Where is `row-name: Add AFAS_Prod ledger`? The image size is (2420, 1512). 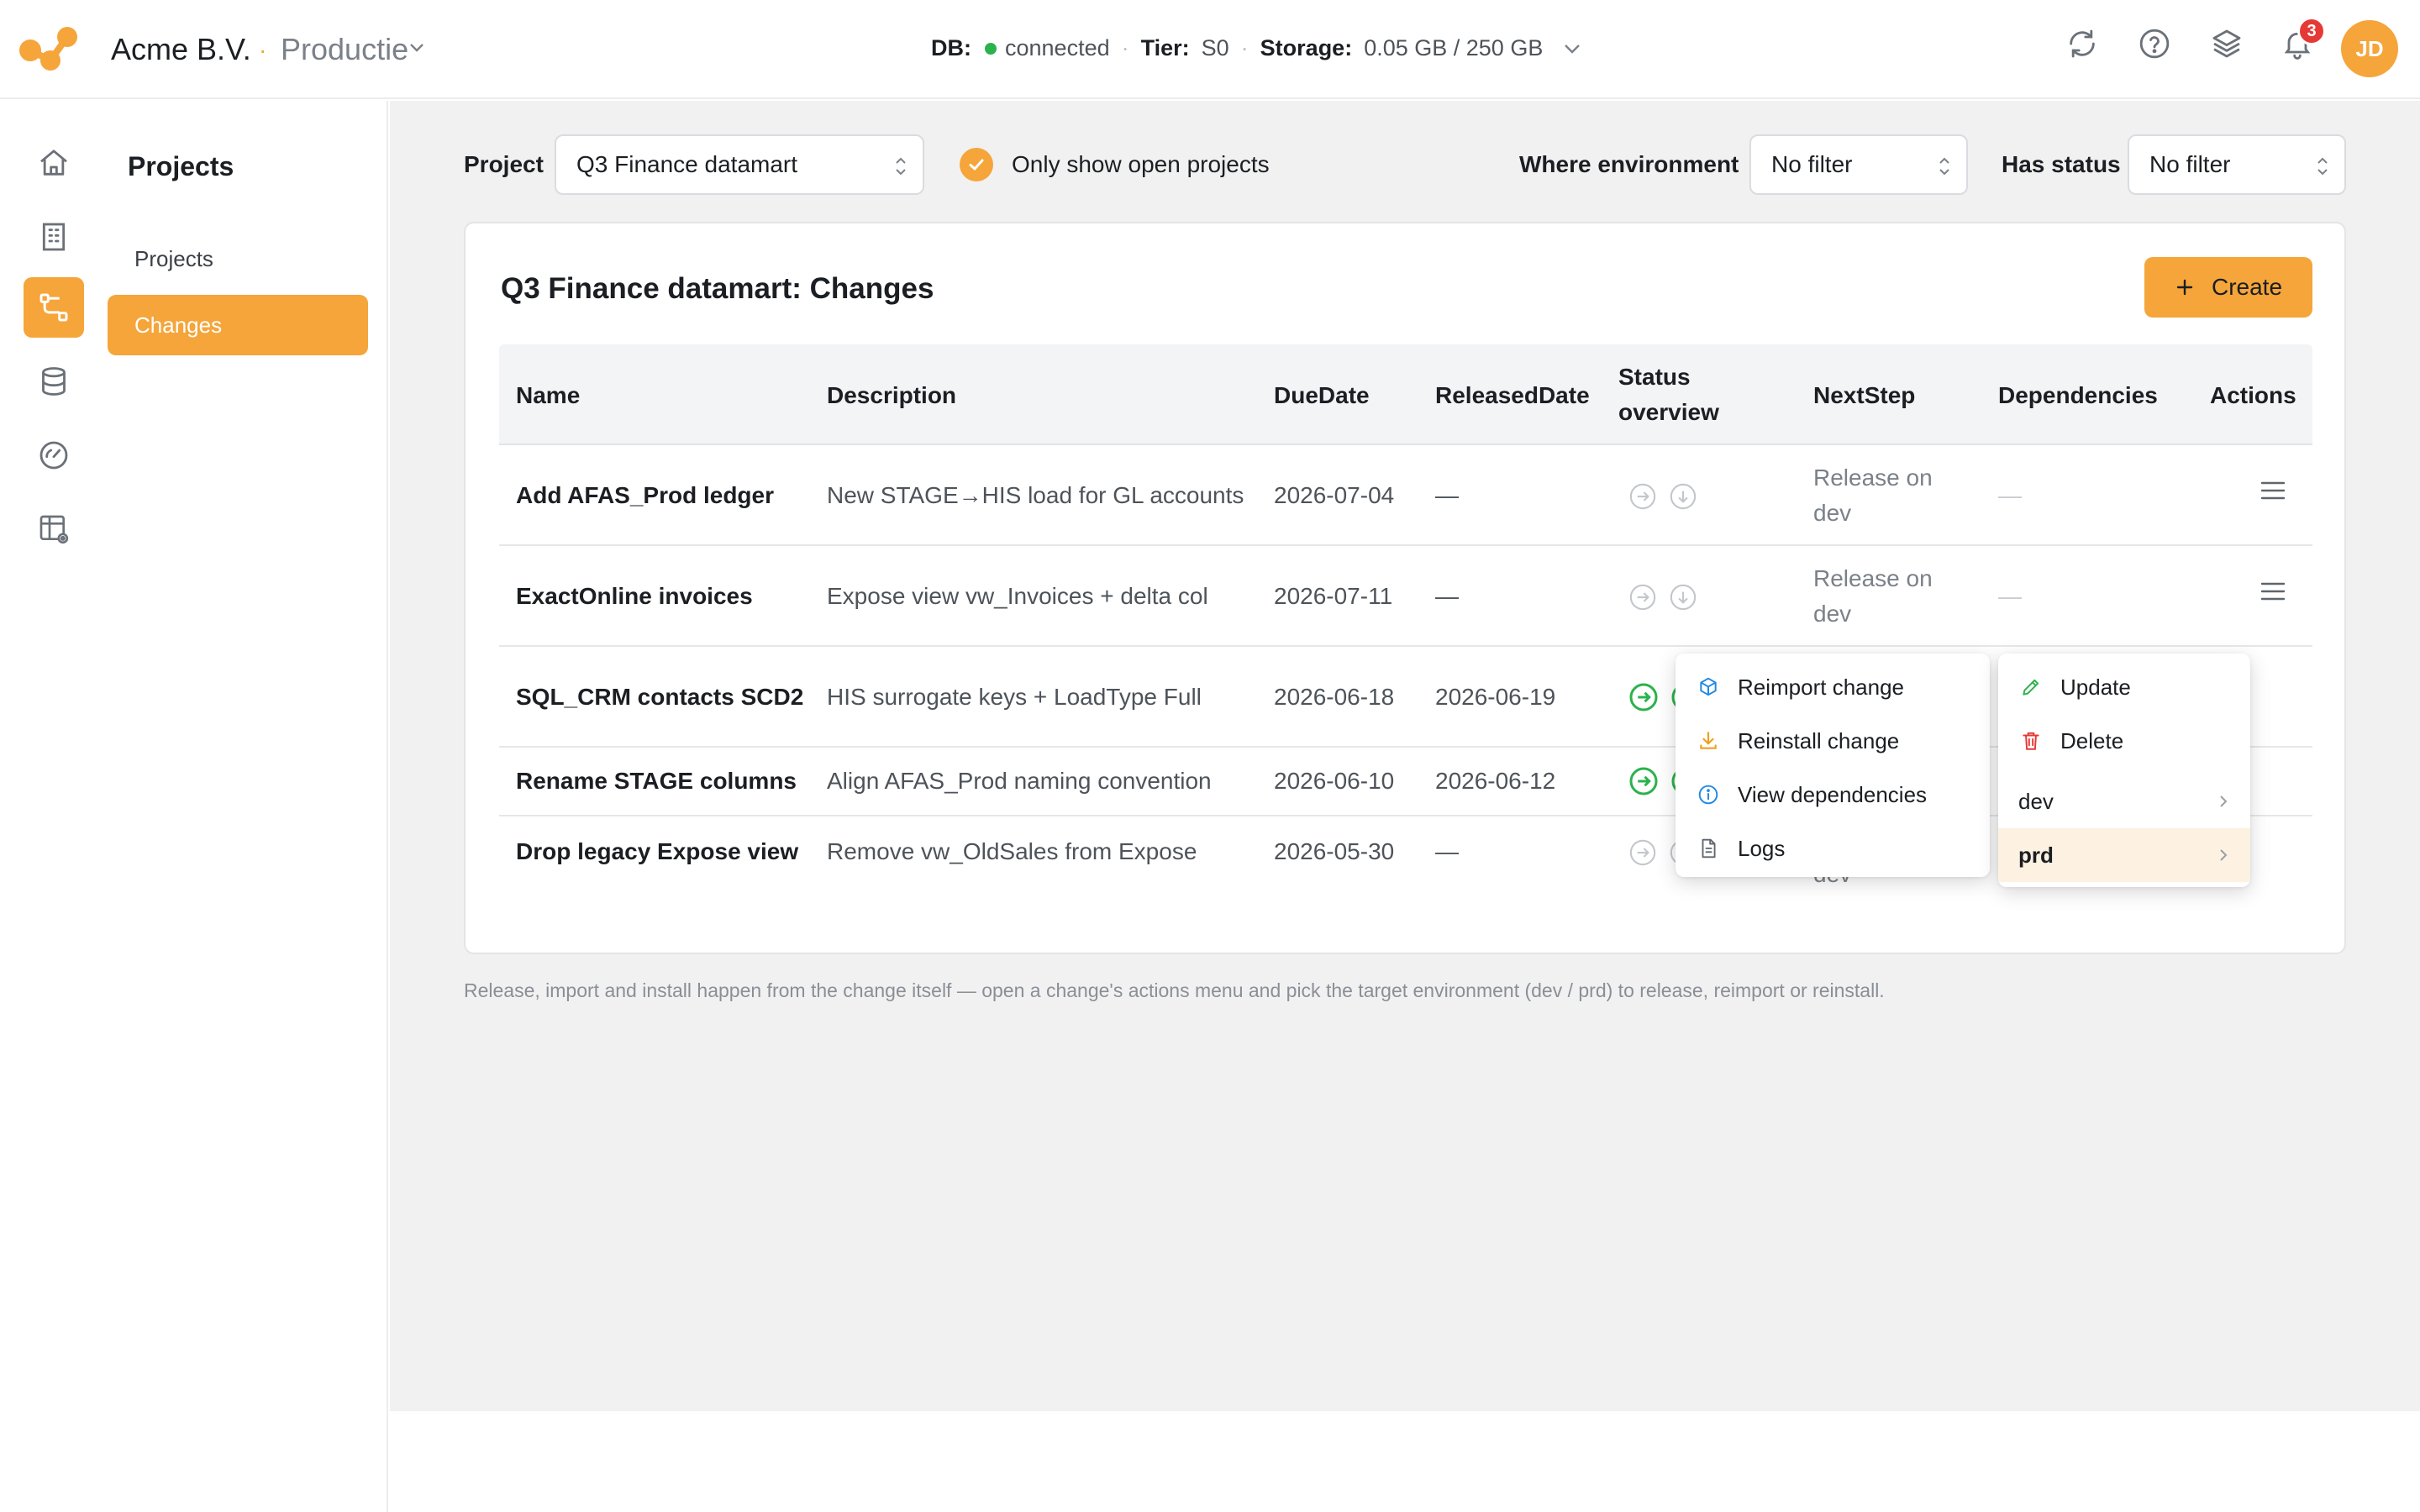
row-name: Add AFAS_Prod ledger is located at coordinates (645, 495).